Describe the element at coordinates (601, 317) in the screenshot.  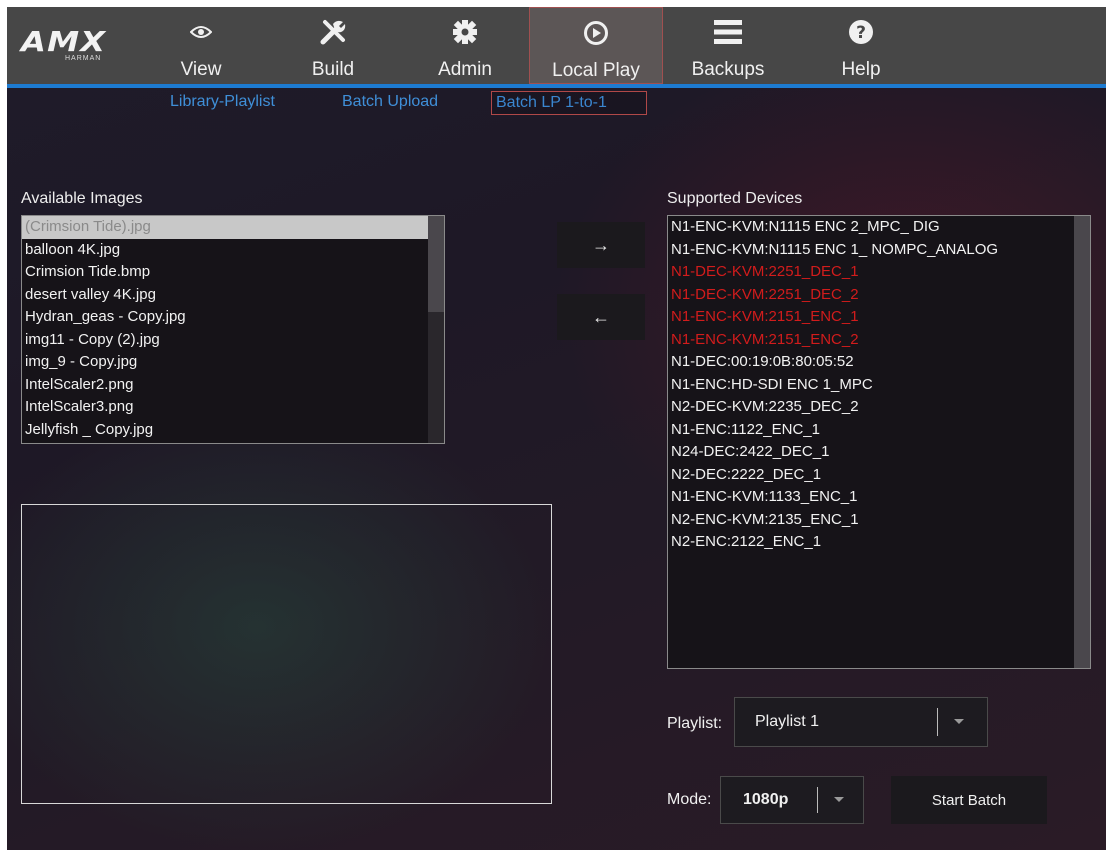
I see `remove-device-button: ←` at that location.